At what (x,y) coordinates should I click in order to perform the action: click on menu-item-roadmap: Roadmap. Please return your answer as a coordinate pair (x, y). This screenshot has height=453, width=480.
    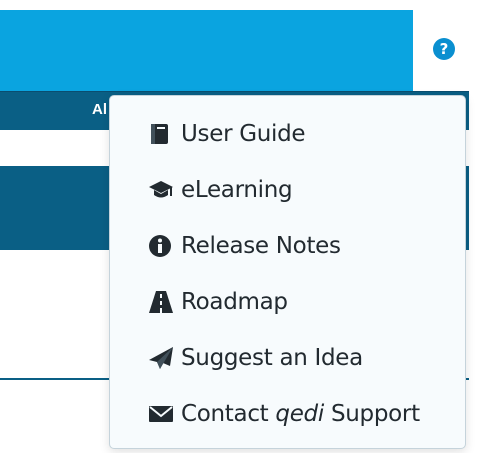
    Looking at the image, I should click on (287, 302).